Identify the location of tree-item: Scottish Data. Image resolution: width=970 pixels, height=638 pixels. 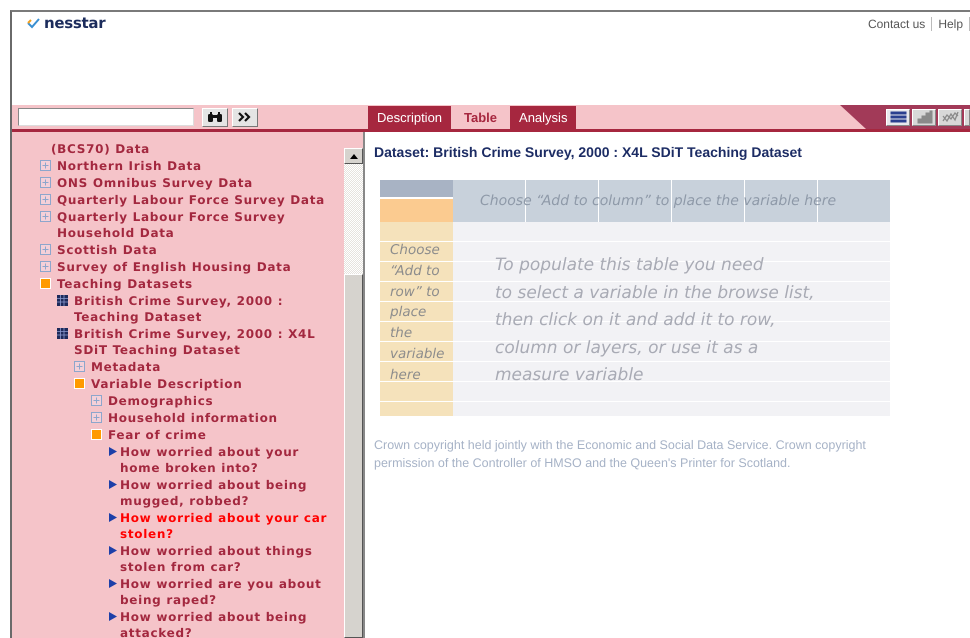
(107, 250).